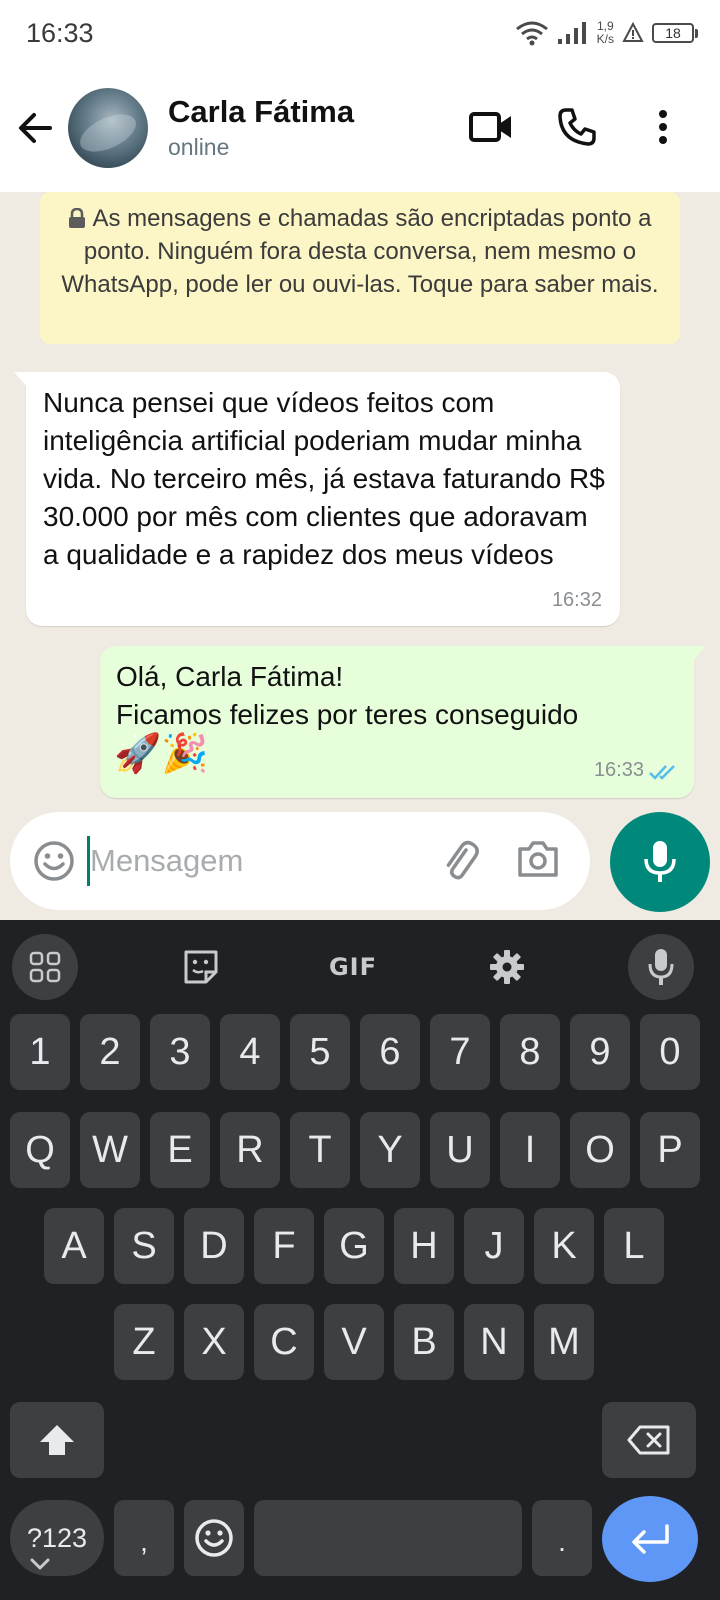  I want to click on contact-status: online, so click(199, 147).